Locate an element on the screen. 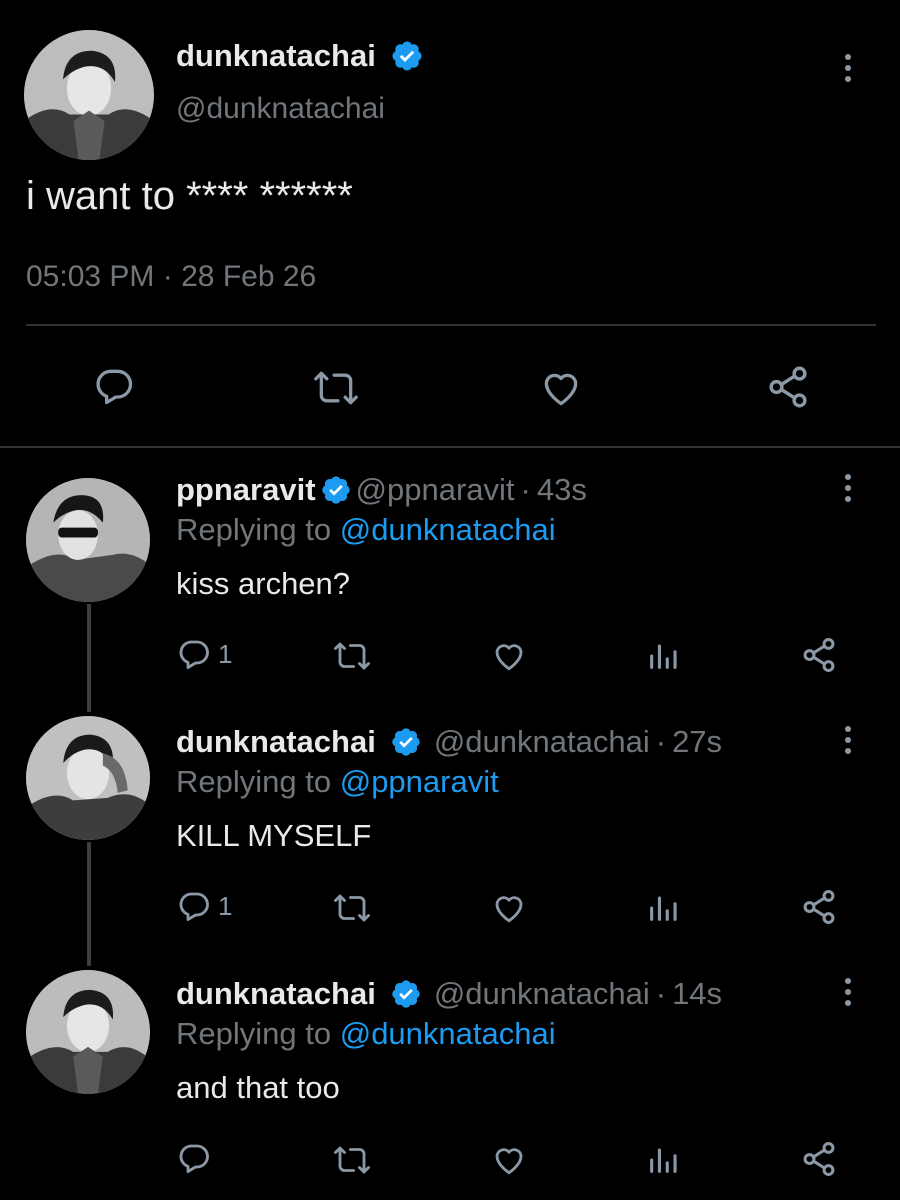 This screenshot has height=1200, width=900. tweet-text: i want to **** ****** is located at coordinates (189, 196).